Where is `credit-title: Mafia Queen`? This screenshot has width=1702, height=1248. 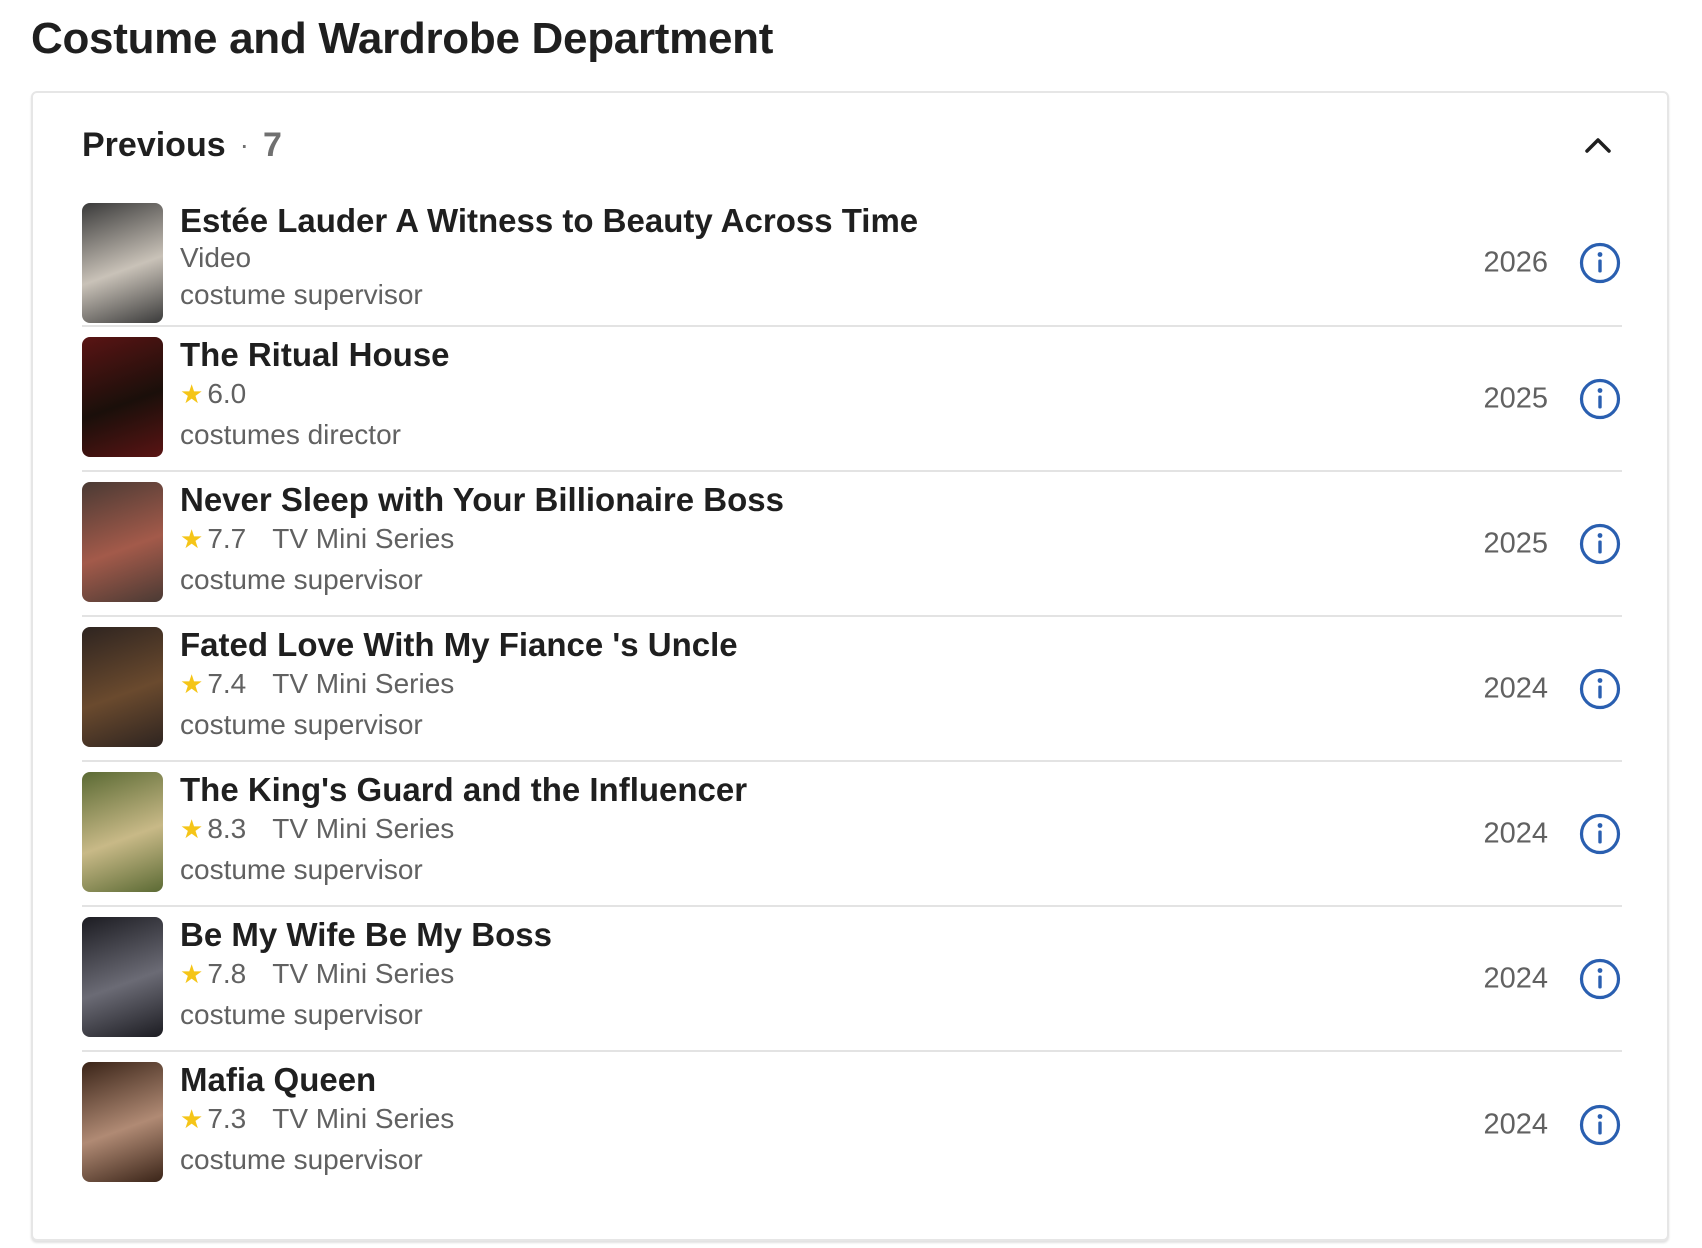 credit-title: Mafia Queen is located at coordinates (317, 1080).